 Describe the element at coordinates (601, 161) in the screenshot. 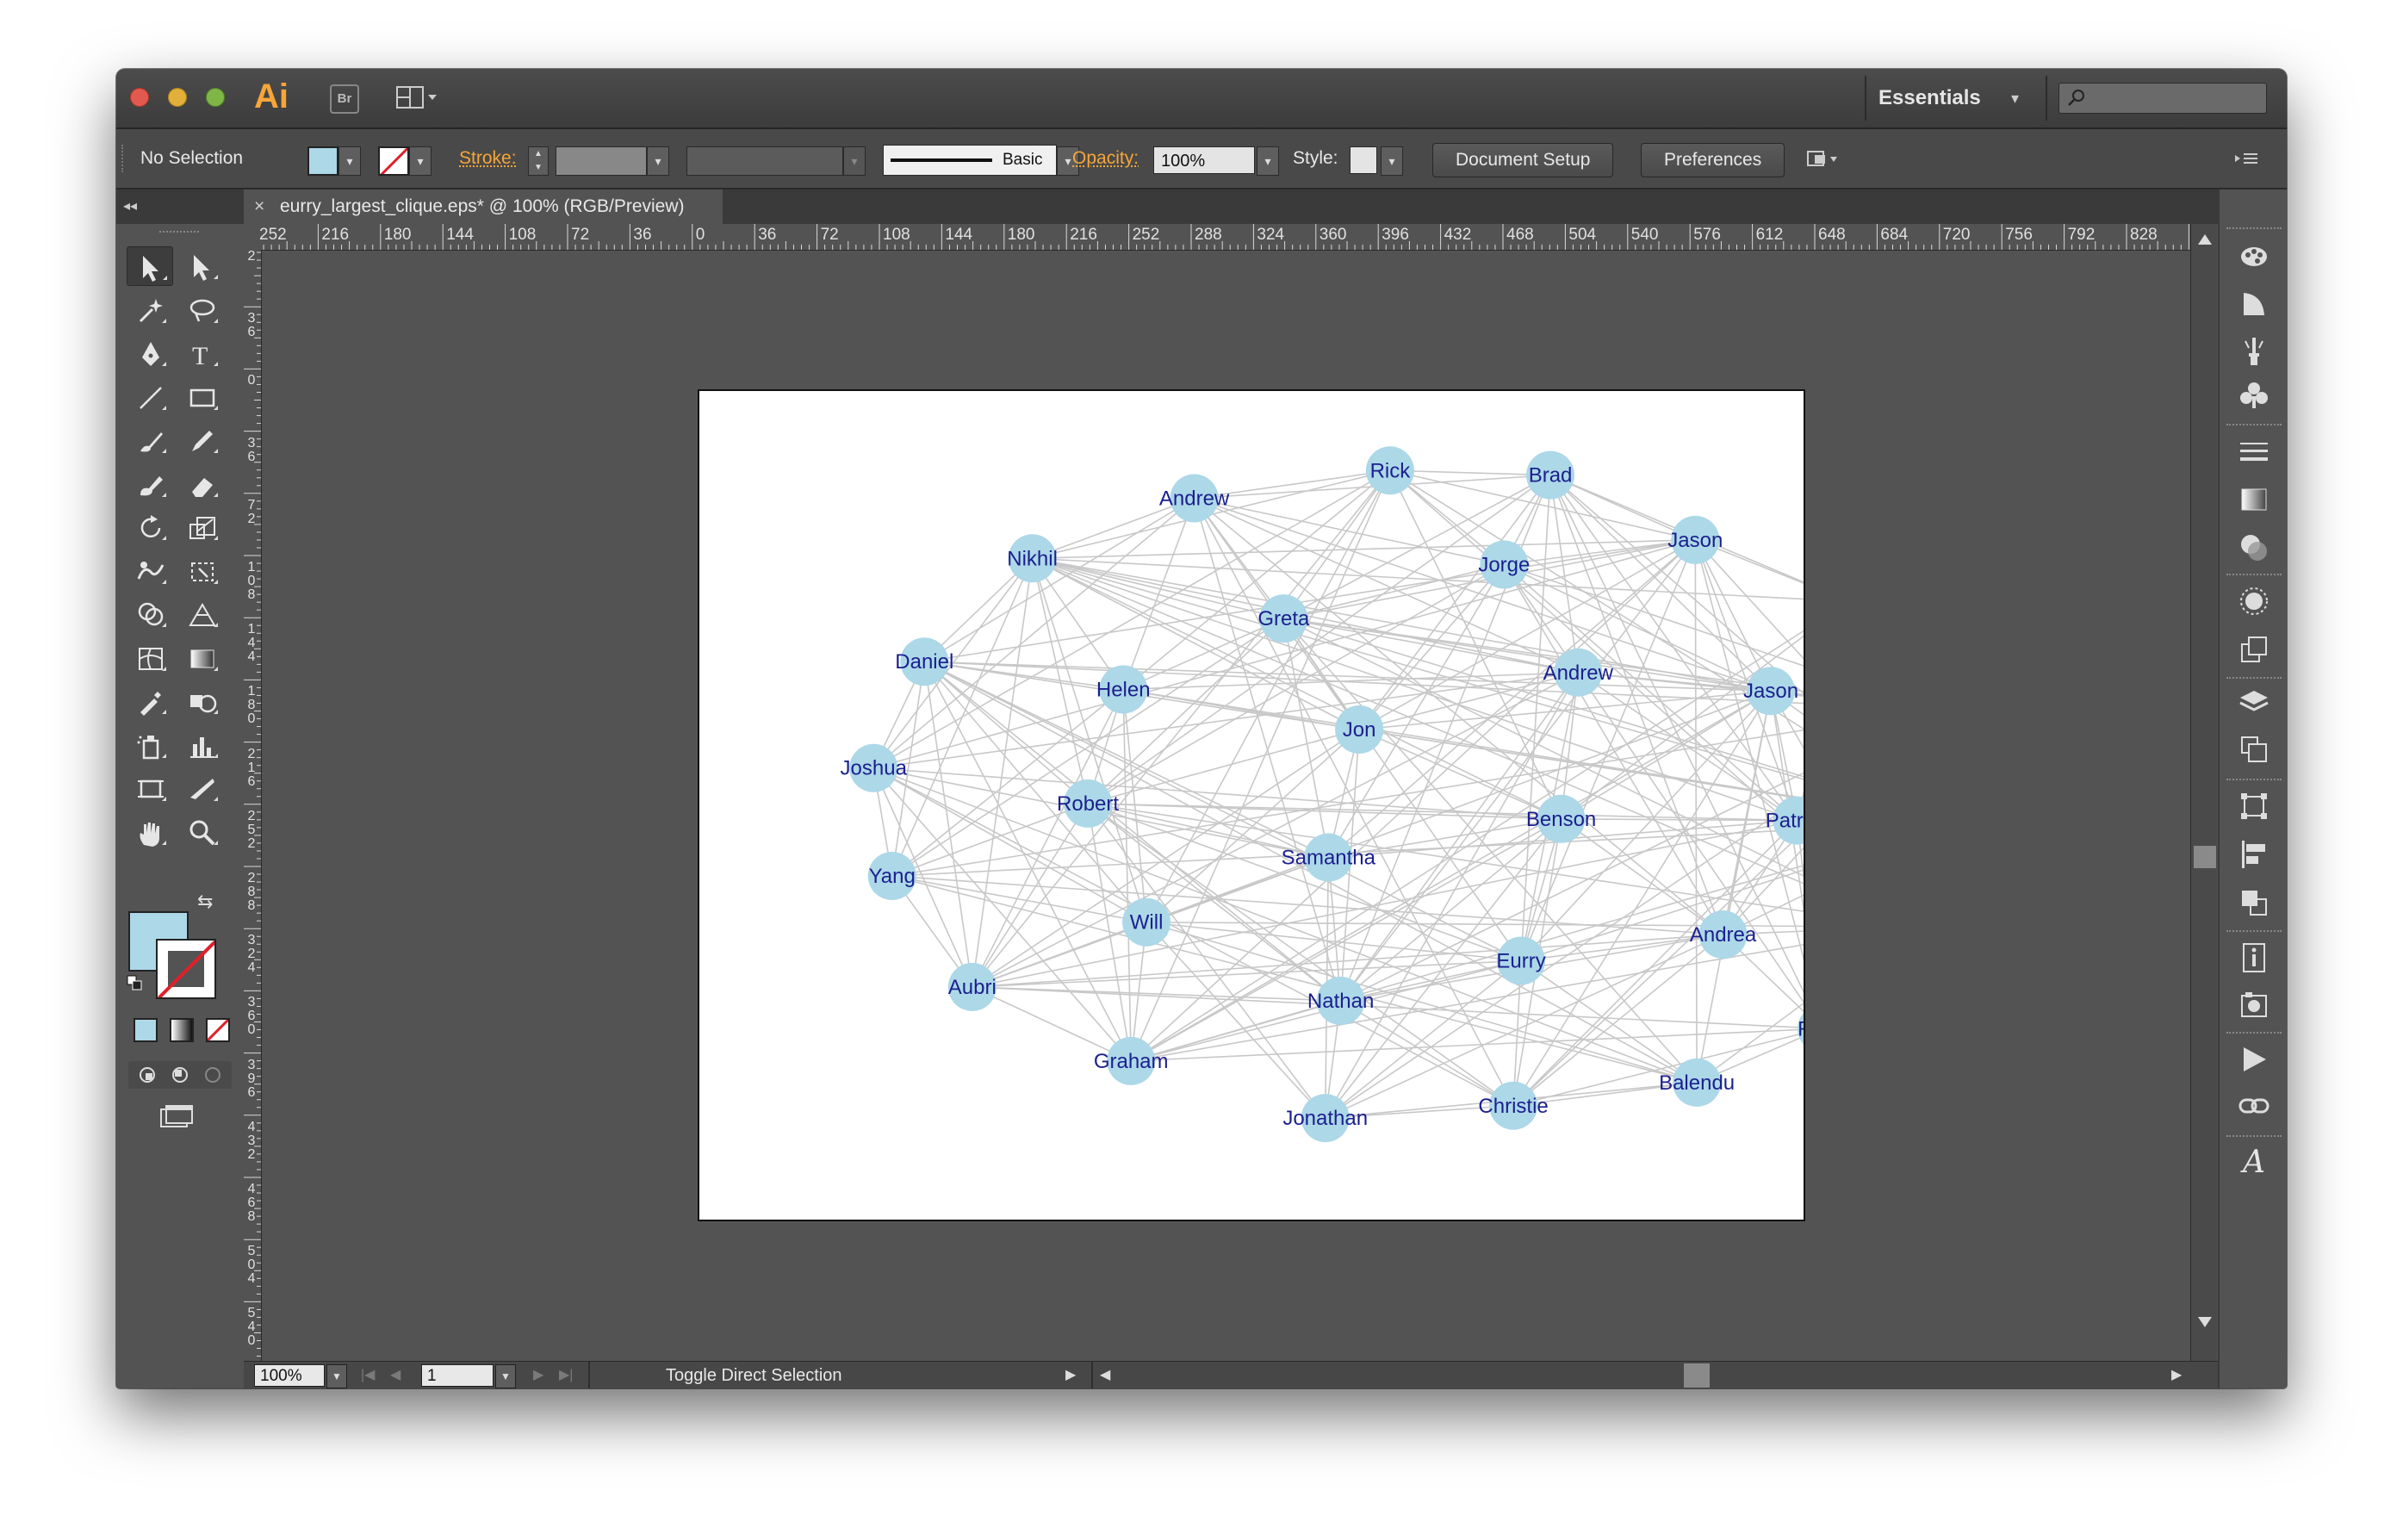

I see `stroke-weight-field` at that location.